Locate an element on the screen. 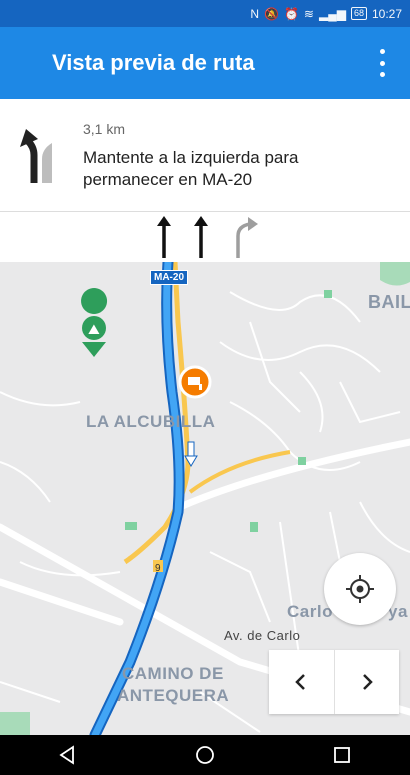 The width and height of the screenshot is (410, 775). signal-icon: ▂▄▆ is located at coordinates (332, 13).